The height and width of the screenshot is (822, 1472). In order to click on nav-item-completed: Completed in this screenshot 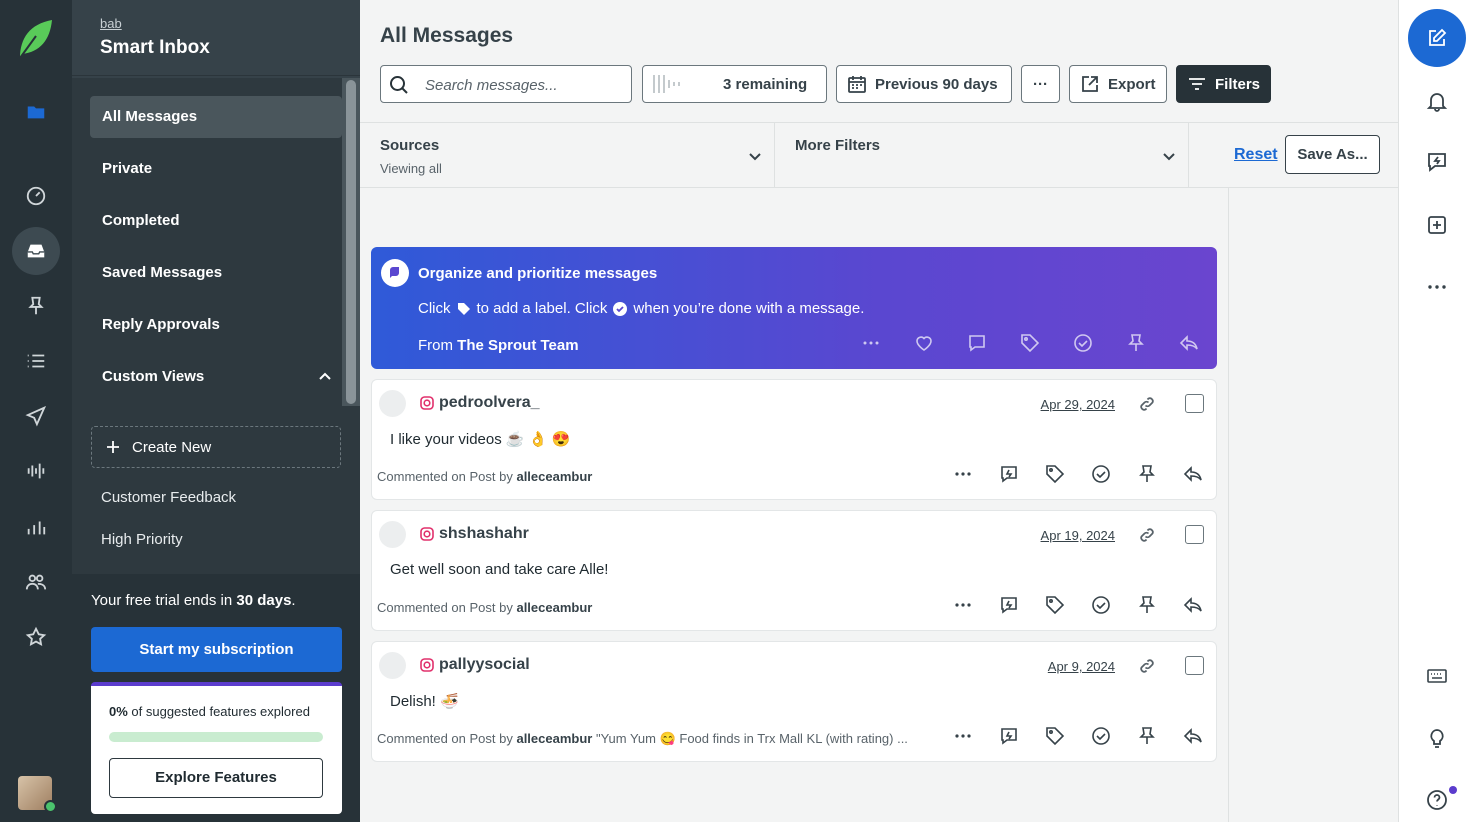, I will do `click(216, 221)`.